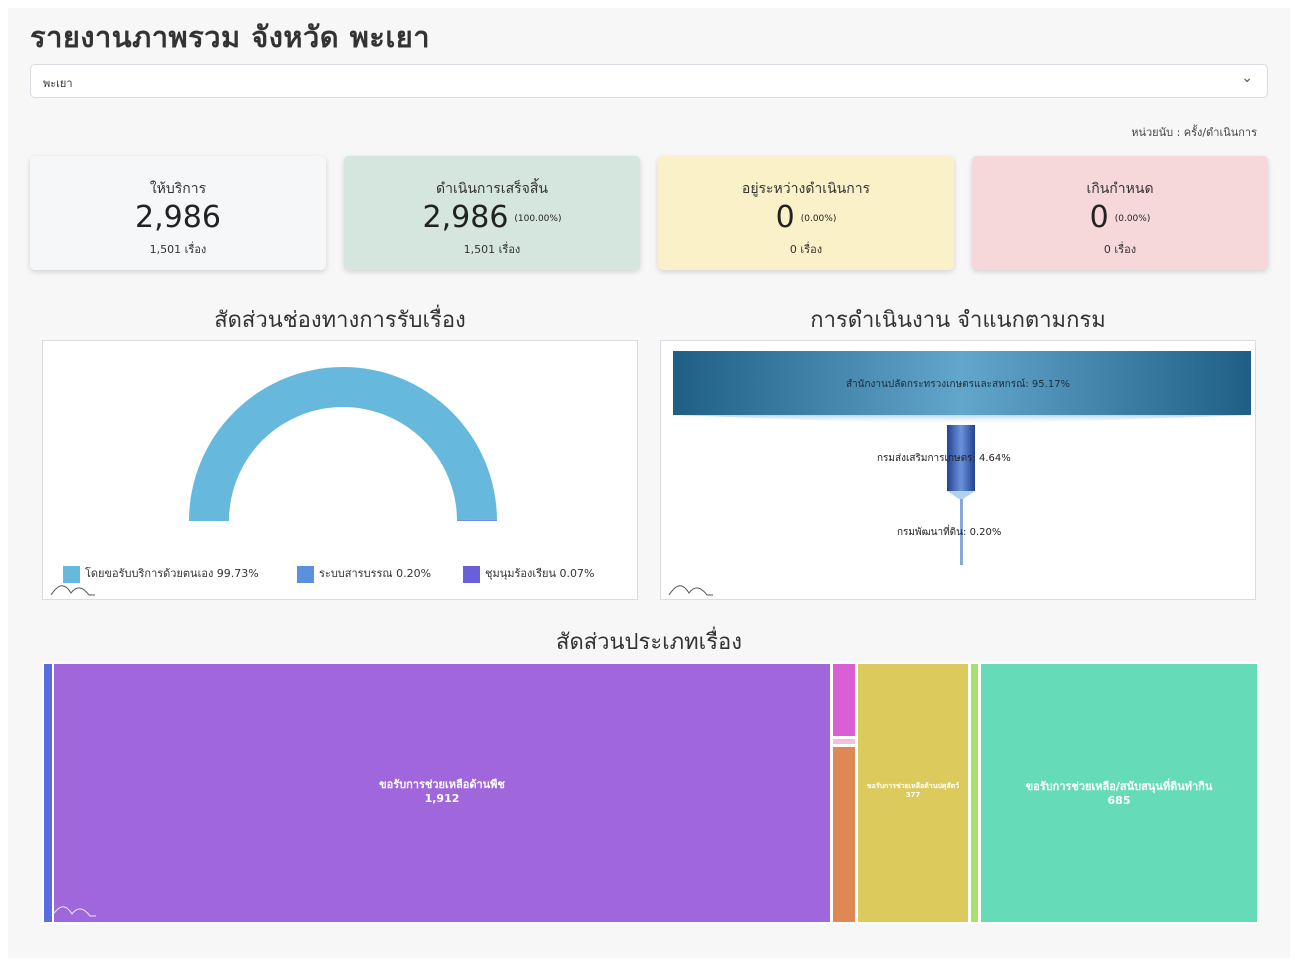 The image size is (1295, 961). I want to click on legend-item: ชุมนุมร้องเรียน 0.07%, so click(528, 574).